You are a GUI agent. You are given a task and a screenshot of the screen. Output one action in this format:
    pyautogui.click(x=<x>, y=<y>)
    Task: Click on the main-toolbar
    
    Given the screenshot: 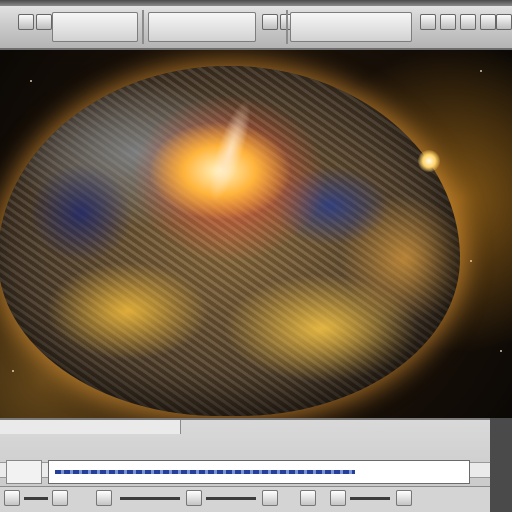 What is the action you would take?
    pyautogui.click(x=256, y=25)
    